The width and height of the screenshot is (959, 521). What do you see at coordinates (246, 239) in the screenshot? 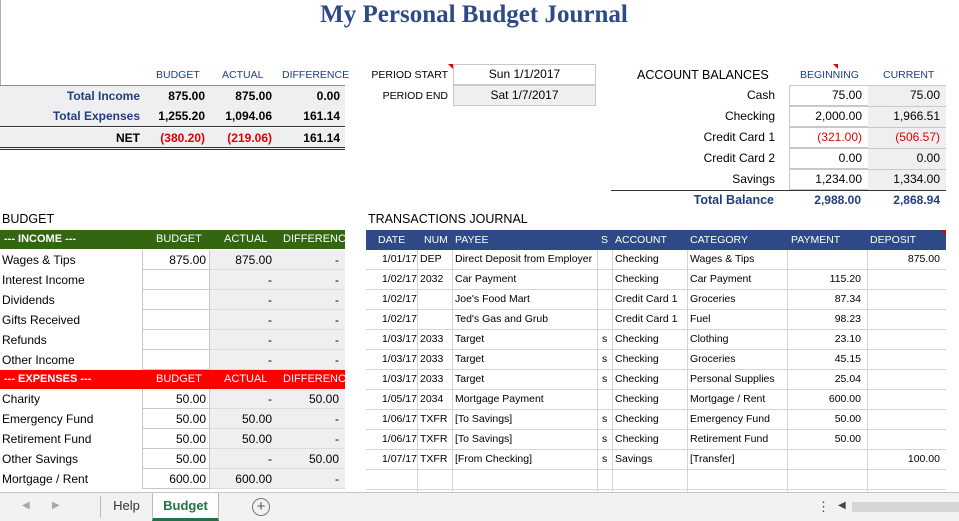
I see `income-col-actual: ACTUAL` at bounding box center [246, 239].